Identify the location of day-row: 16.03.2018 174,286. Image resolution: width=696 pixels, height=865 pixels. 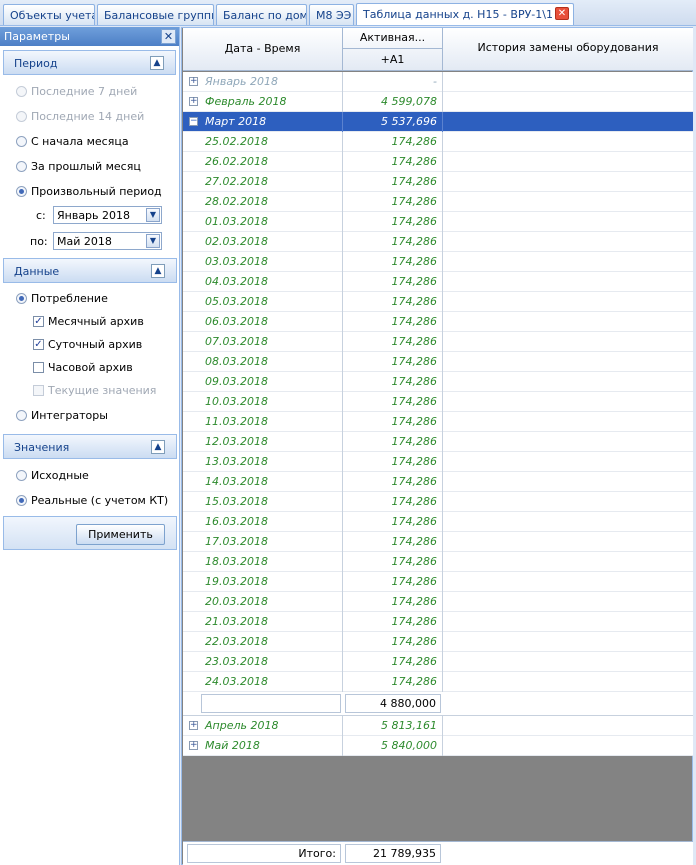
(438, 522).